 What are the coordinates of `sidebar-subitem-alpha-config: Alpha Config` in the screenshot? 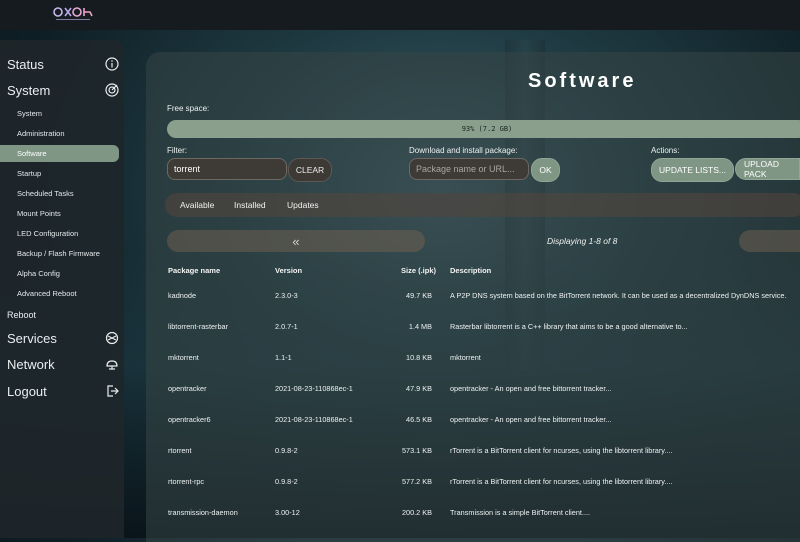 It's located at (59, 273).